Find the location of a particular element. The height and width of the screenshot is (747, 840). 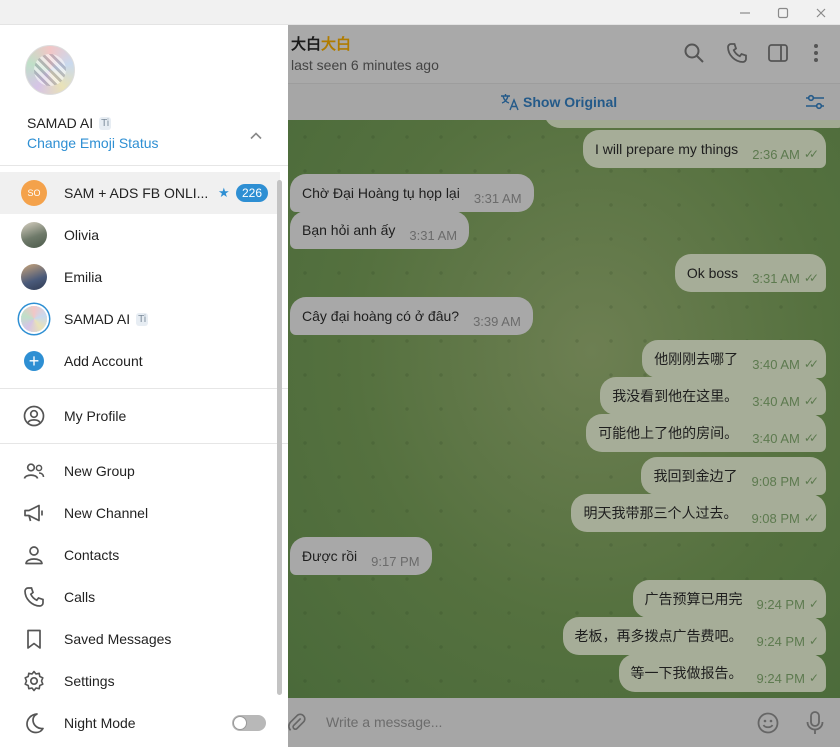

bookmark-icon is located at coordinates (34, 639).